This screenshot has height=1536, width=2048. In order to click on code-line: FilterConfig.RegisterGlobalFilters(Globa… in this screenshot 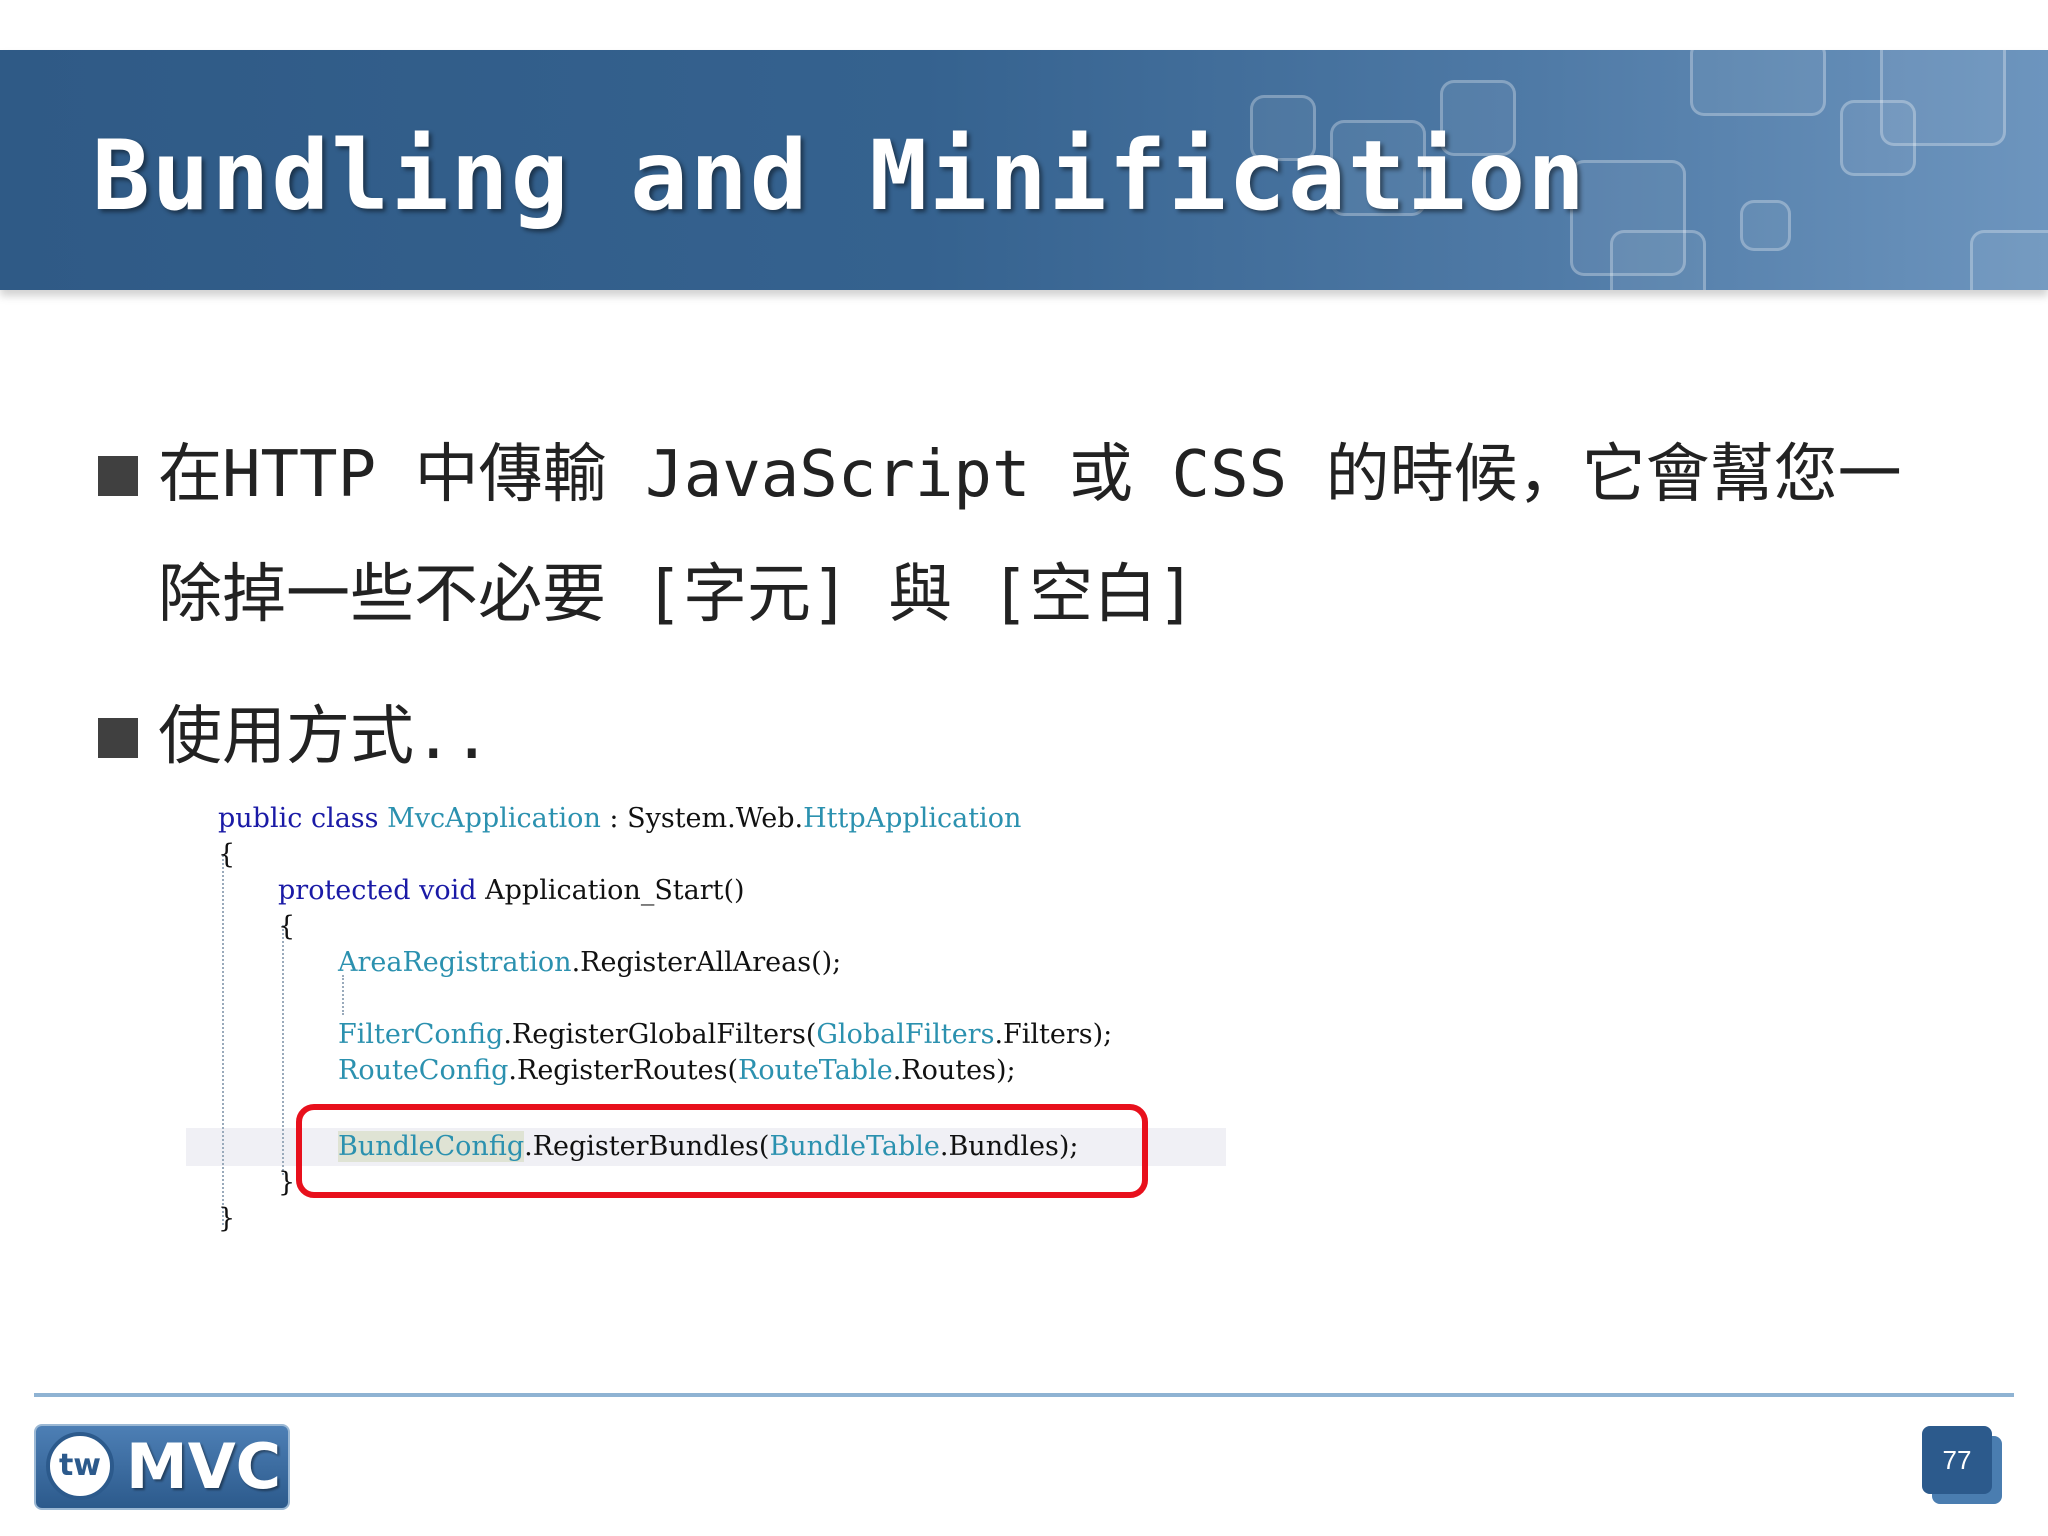, I will do `click(725, 1034)`.